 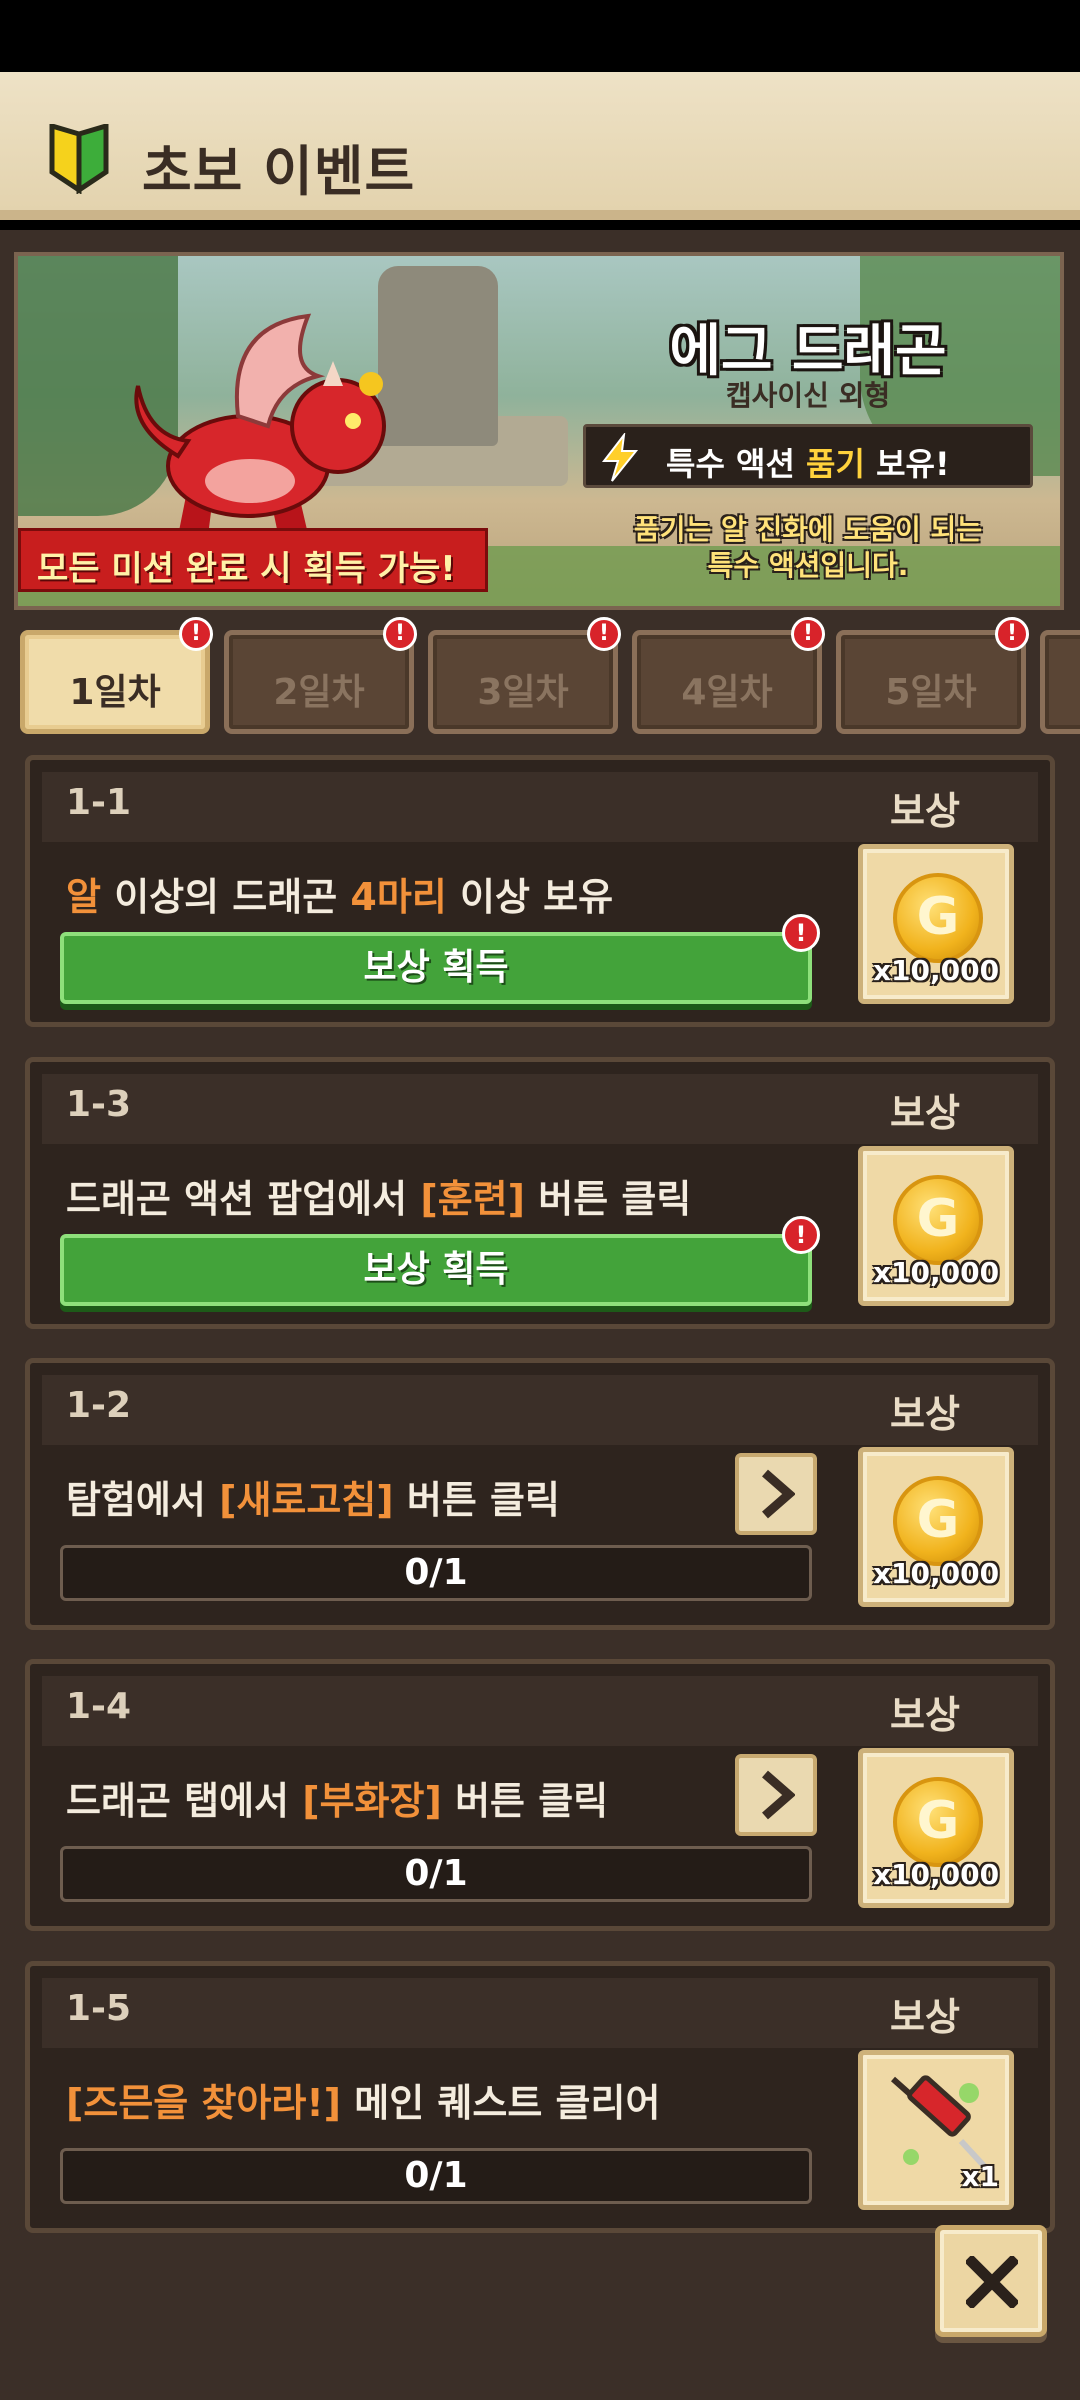 What do you see at coordinates (337, 1801) in the screenshot?
I see `mission-description: 드래곤 탭에서 [부화장] 버튼 클릭` at bounding box center [337, 1801].